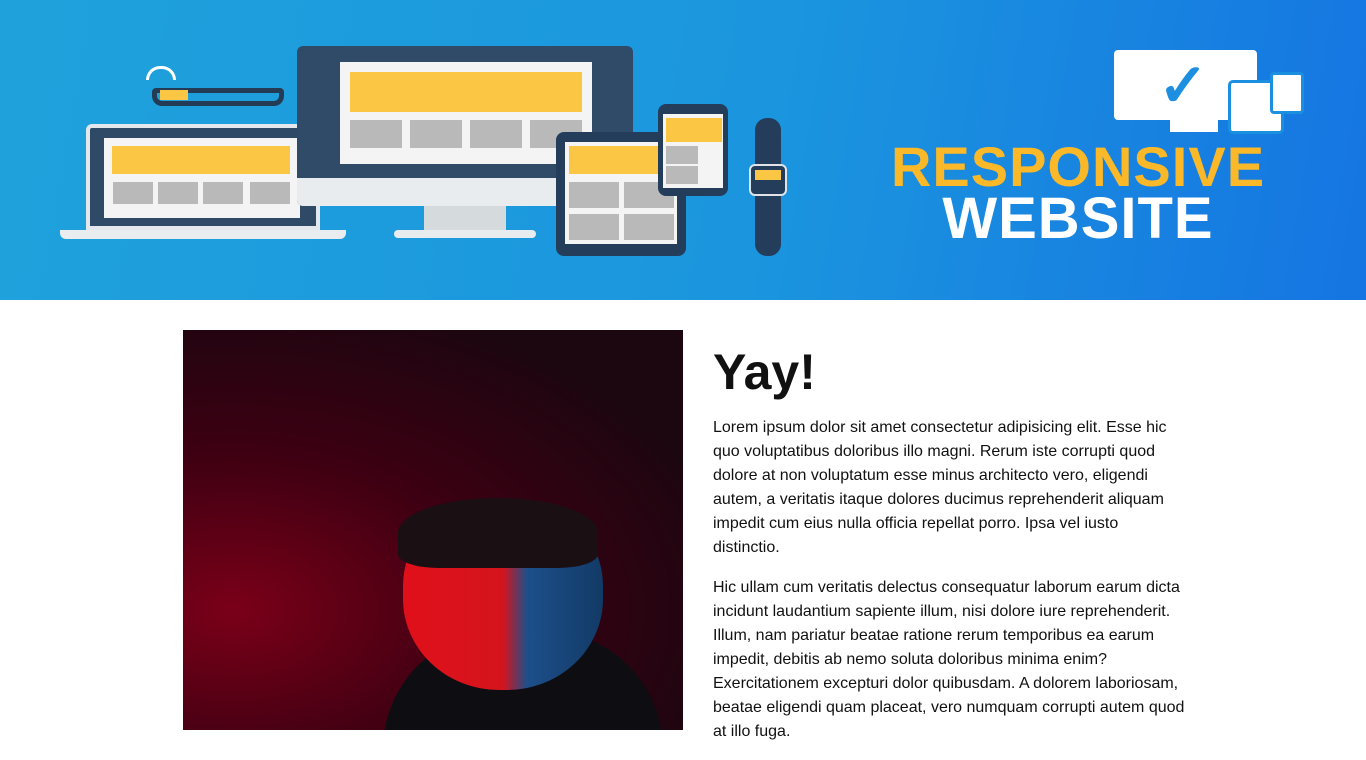 The image size is (1366, 760). I want to click on article-heading: Yay!, so click(764, 372).